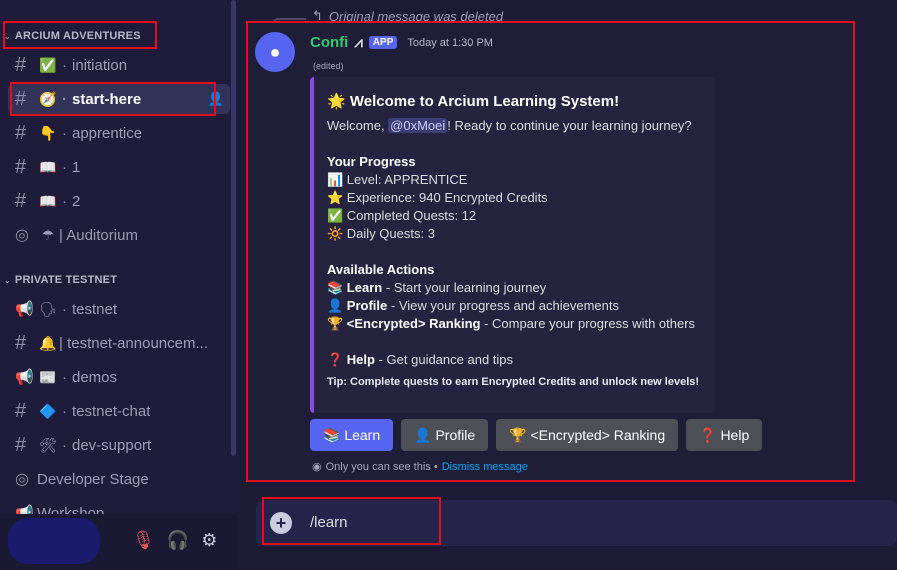  Describe the element at coordinates (418, 125) in the screenshot. I see `user-mention: @0xMoei` at that location.